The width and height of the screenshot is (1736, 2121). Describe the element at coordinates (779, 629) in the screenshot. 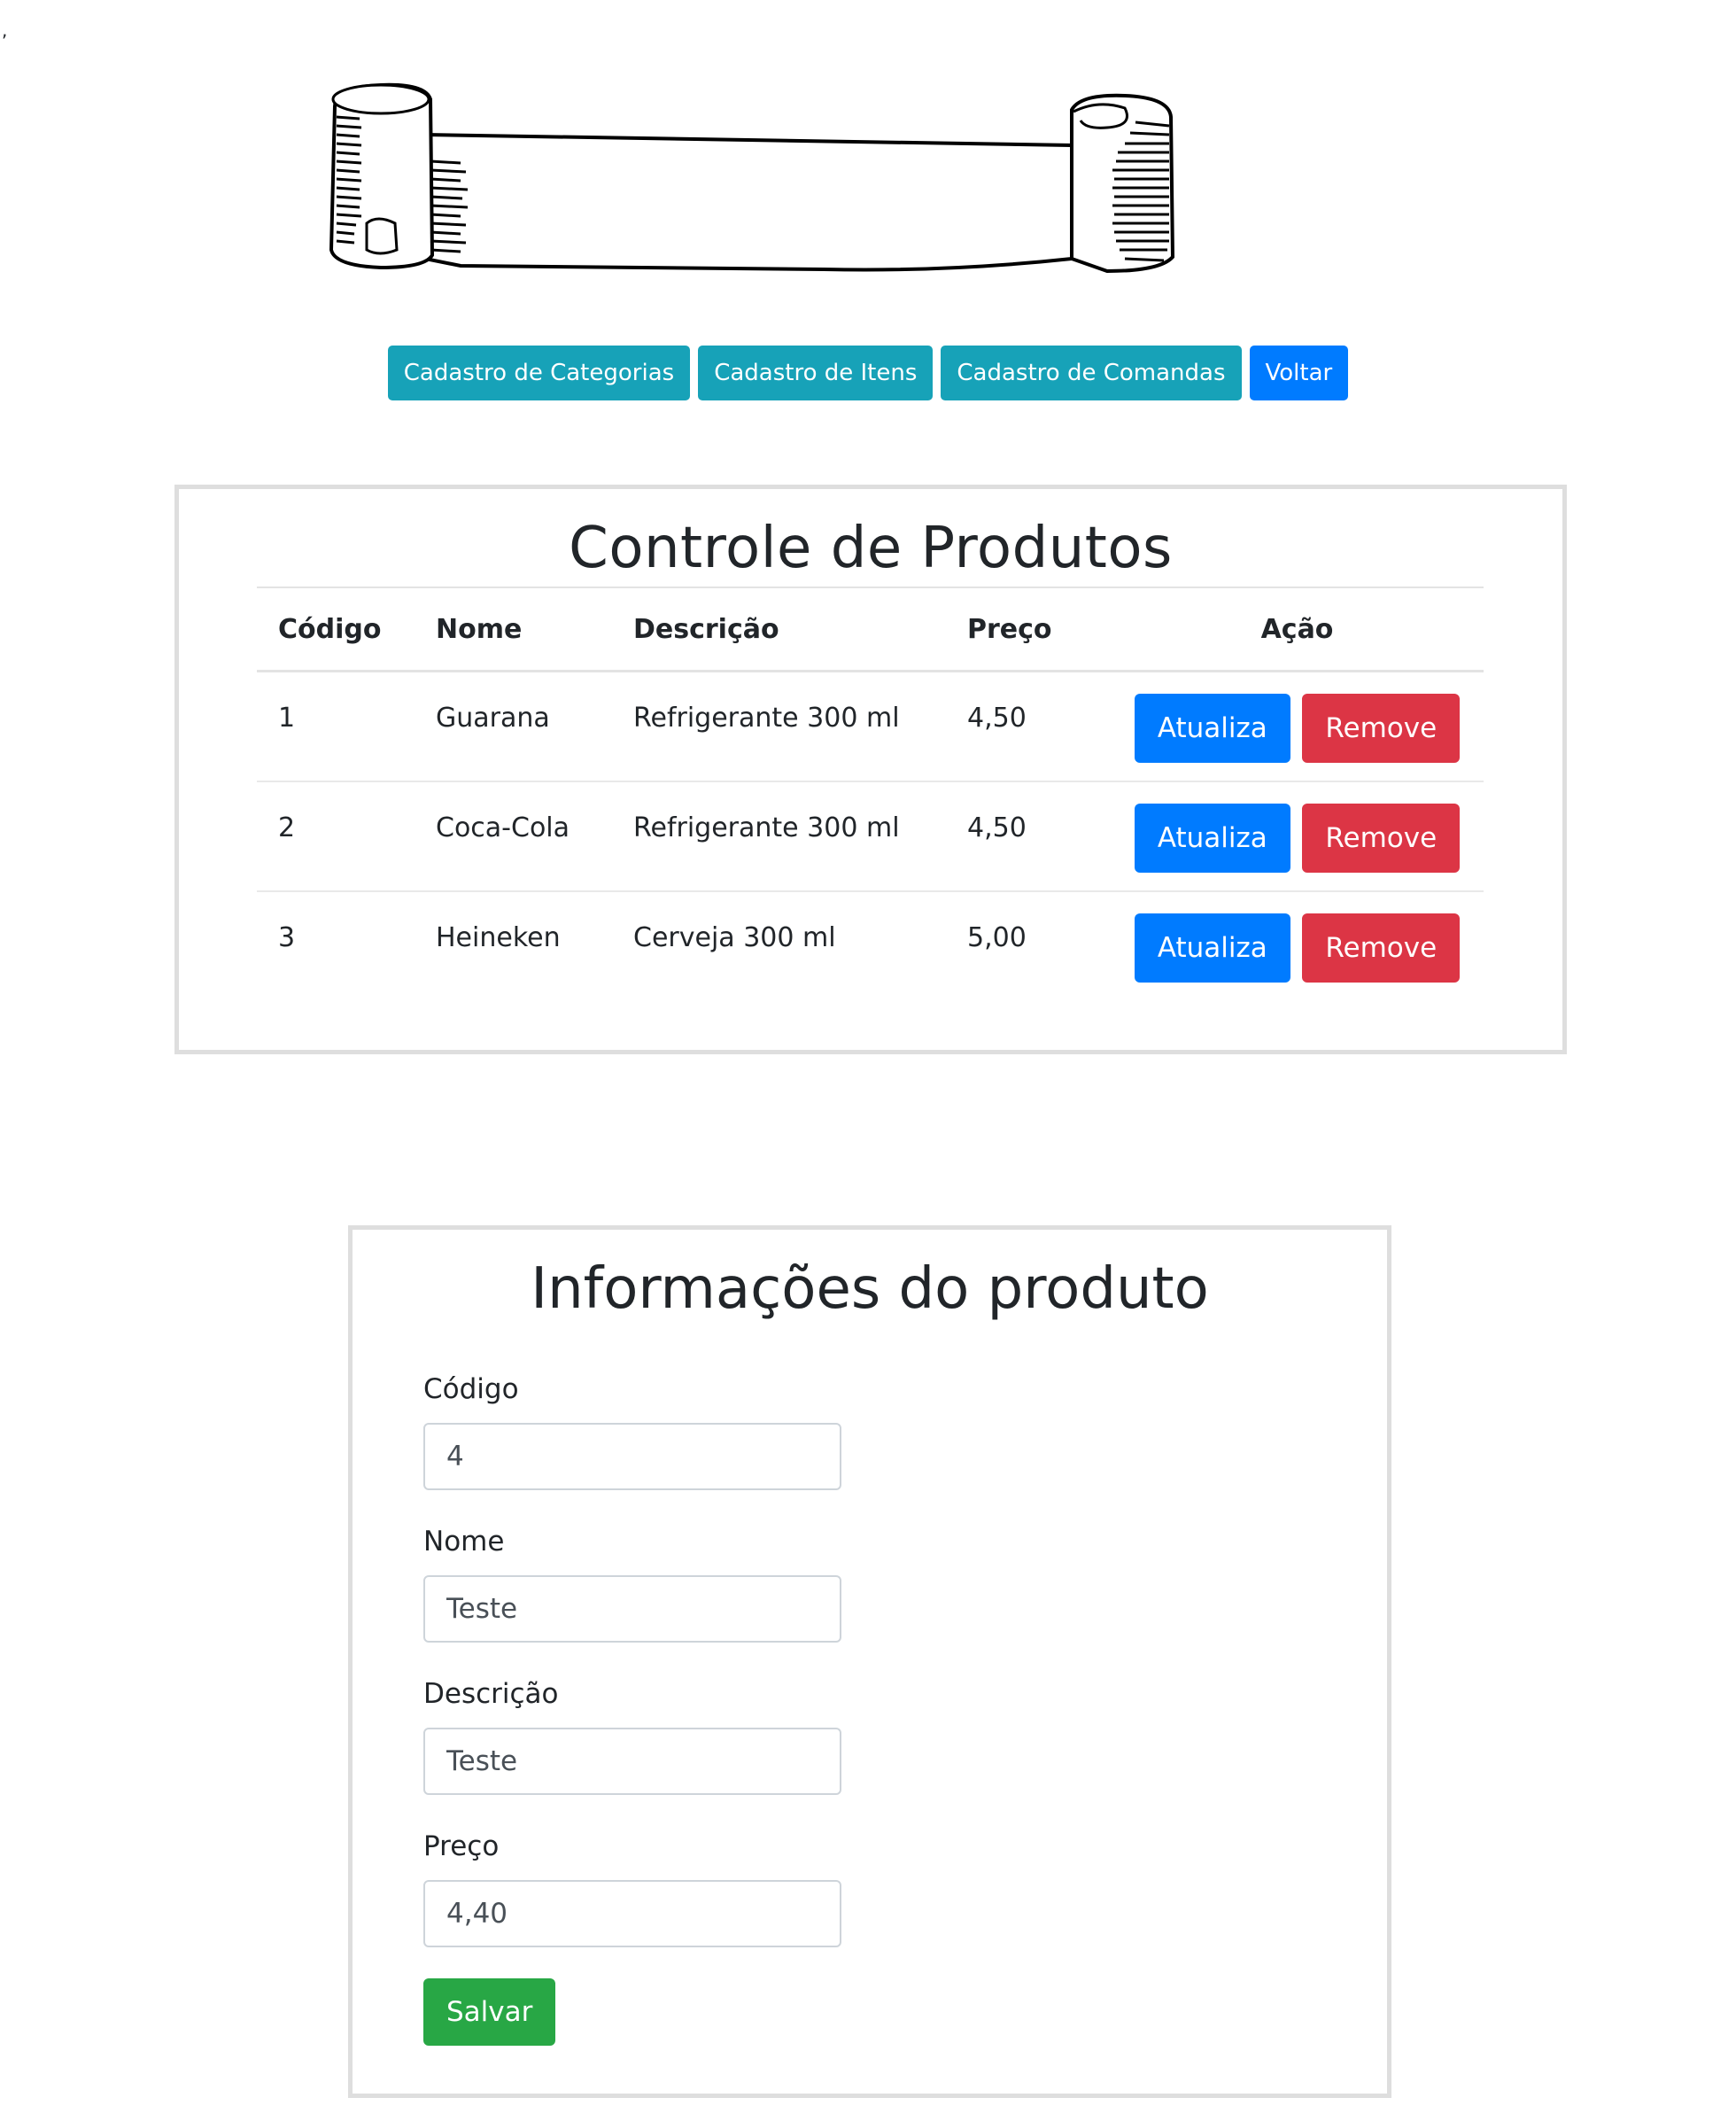

I see `header-descricao: Descrição` at that location.